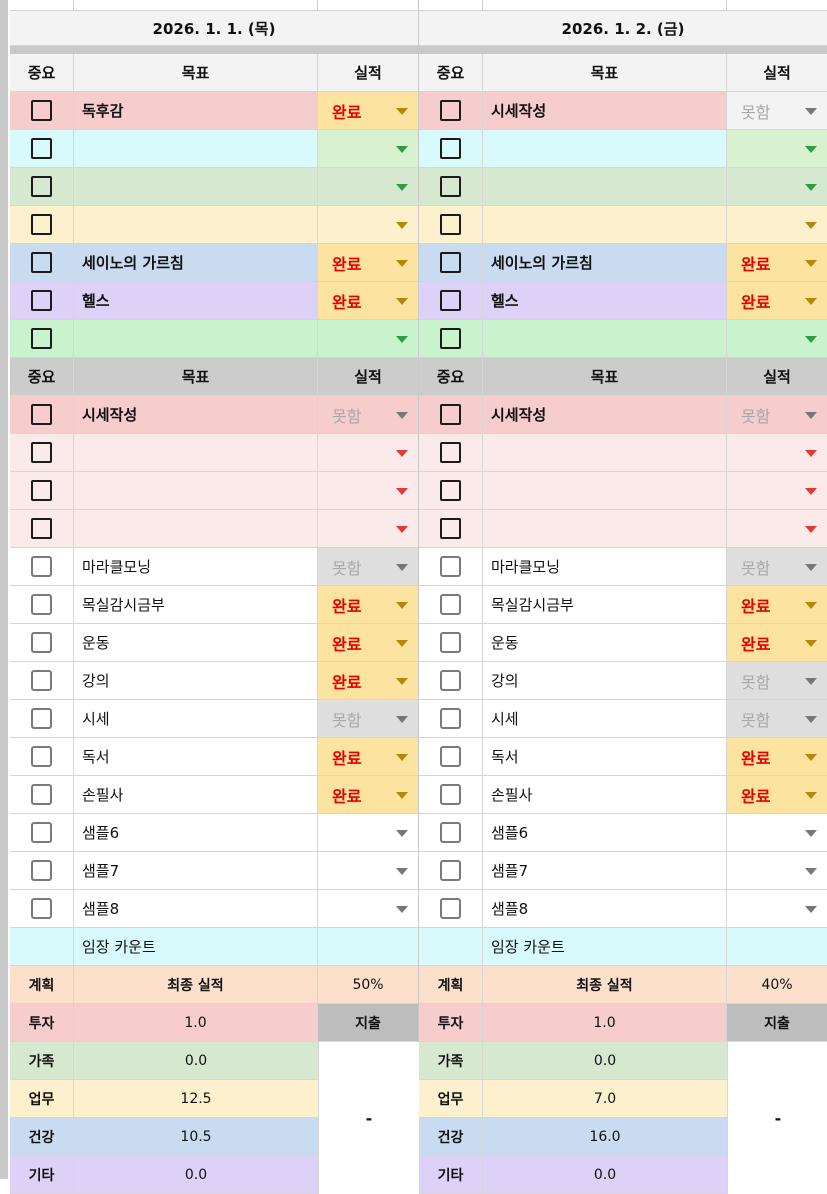  I want to click on count-value-cell, so click(777, 946).